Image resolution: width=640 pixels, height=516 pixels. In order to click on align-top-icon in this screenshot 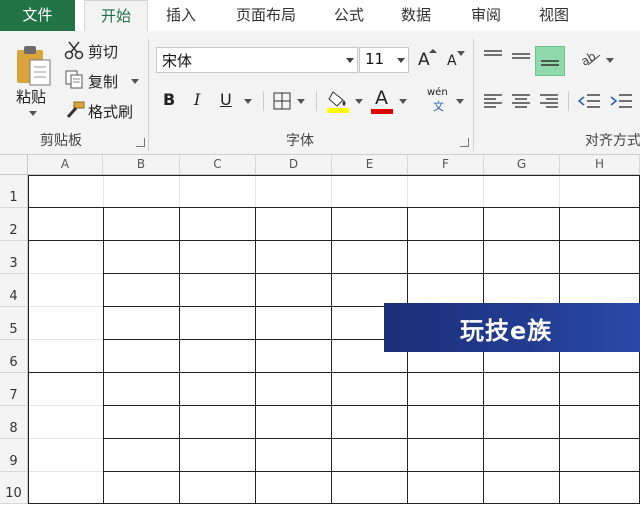, I will do `click(493, 56)`.